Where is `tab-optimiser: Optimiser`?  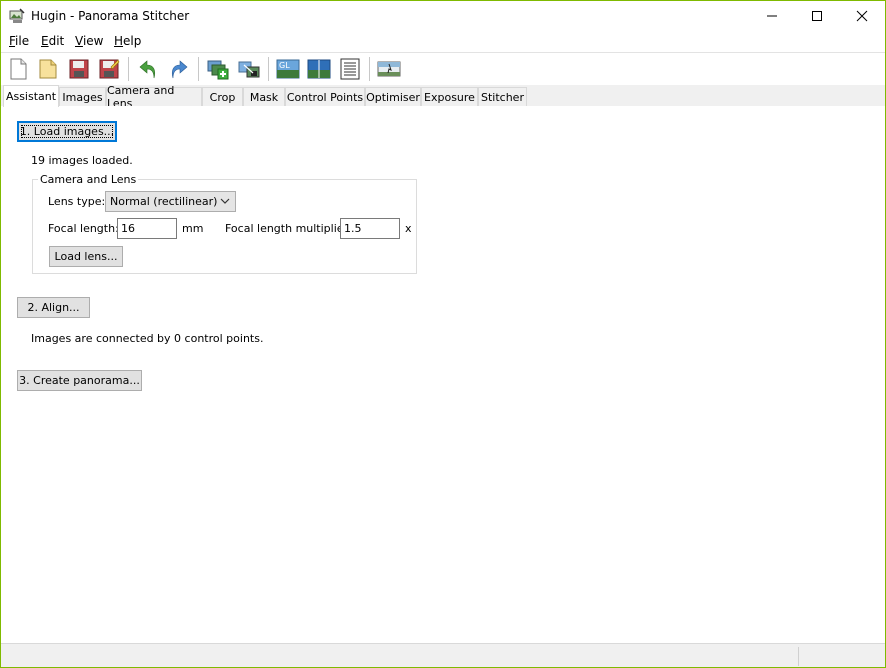
tab-optimiser: Optimiser is located at coordinates (393, 96).